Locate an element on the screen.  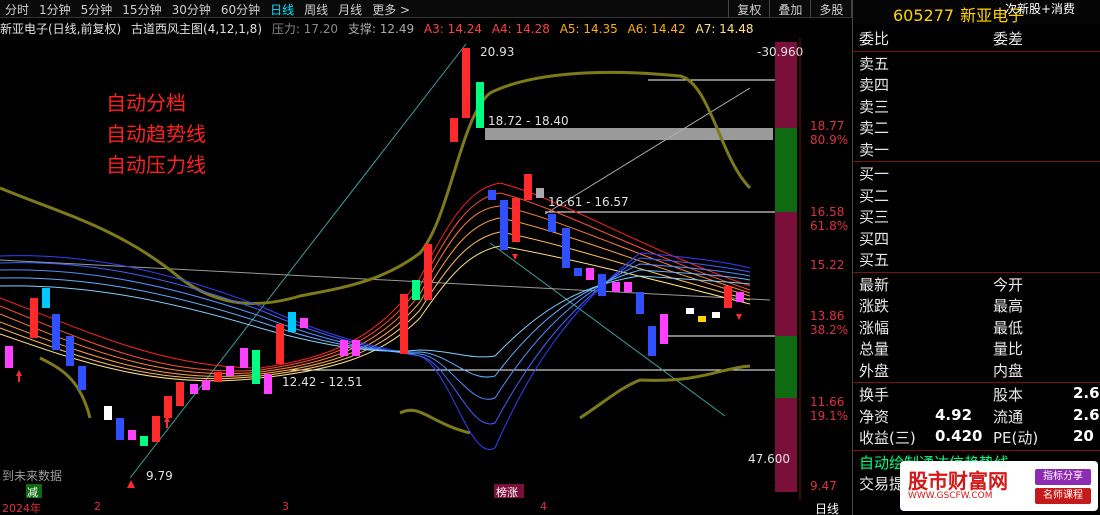
bid-label: 买五 is located at coordinates (874, 260).